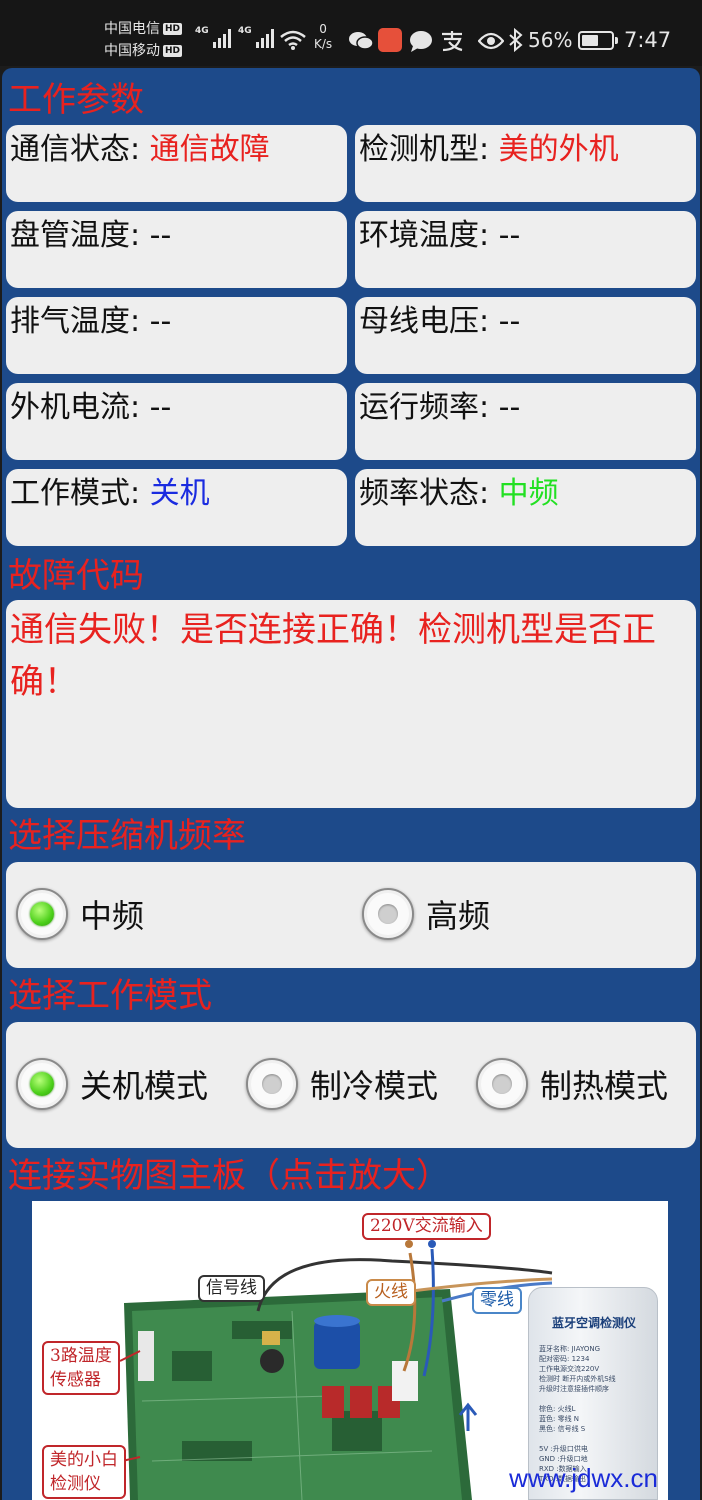 Image resolution: width=702 pixels, height=1500 pixels. Describe the element at coordinates (76, 100) in the screenshot. I see `work-params-title: 工作参数` at that location.